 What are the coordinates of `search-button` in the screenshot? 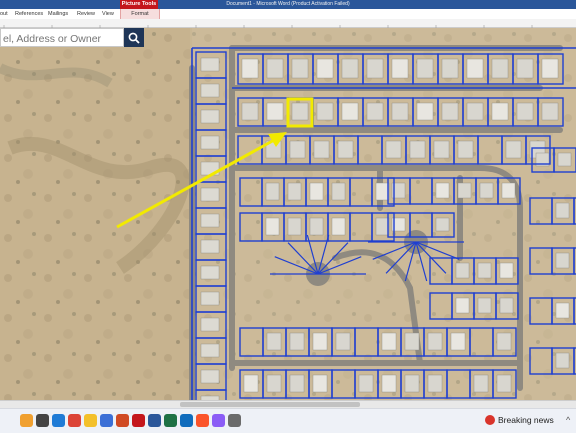 It's located at (134, 37).